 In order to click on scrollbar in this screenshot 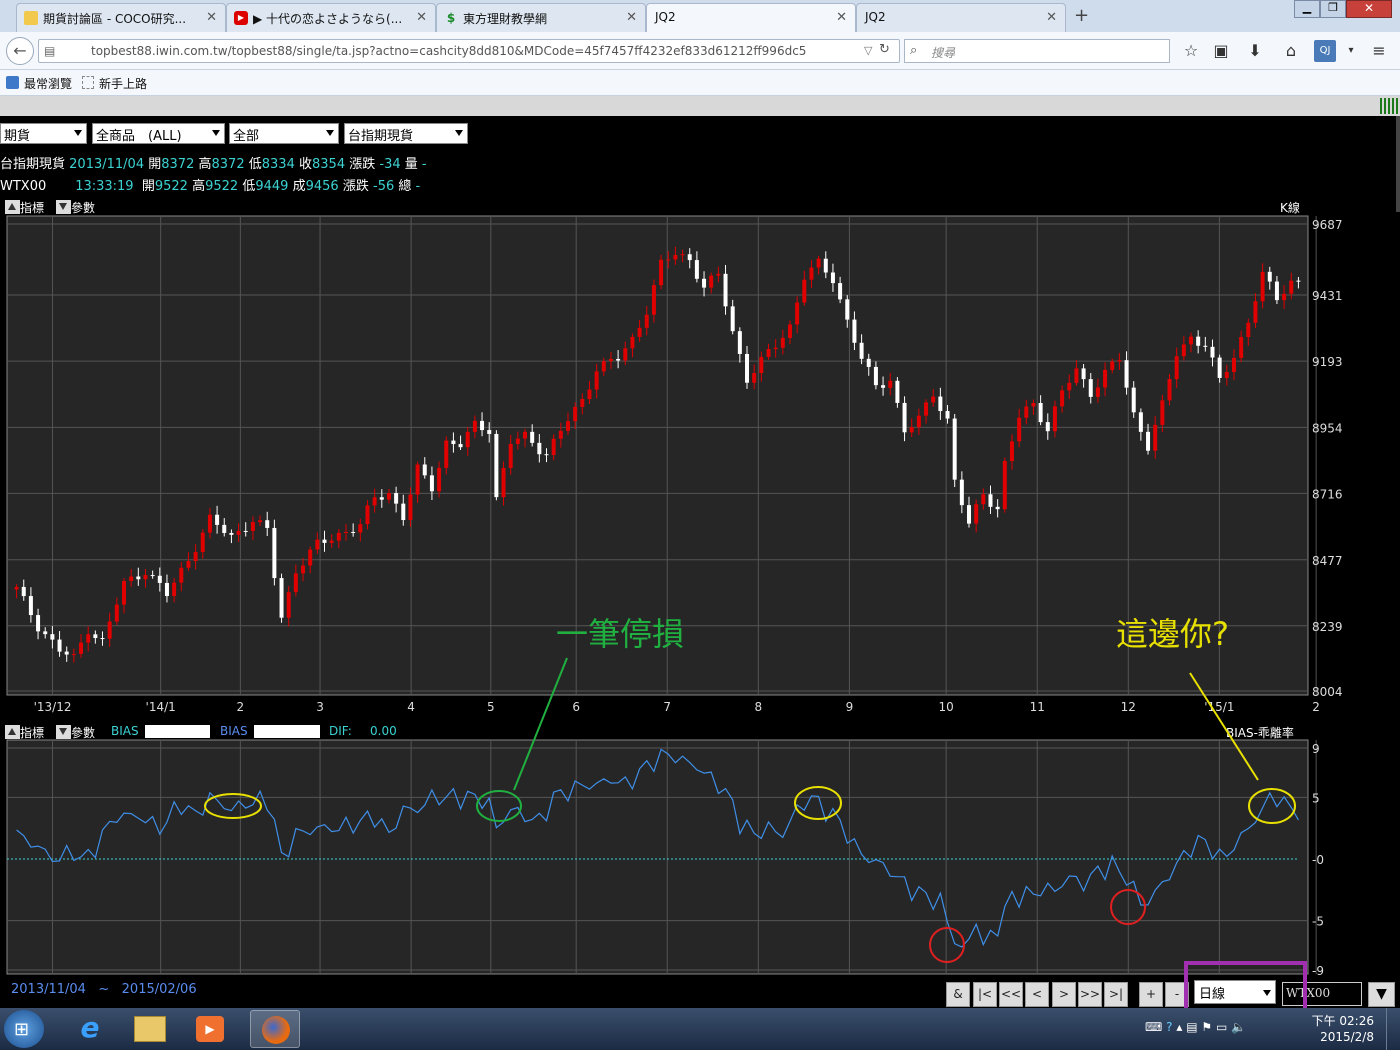, I will do `click(1398, 164)`.